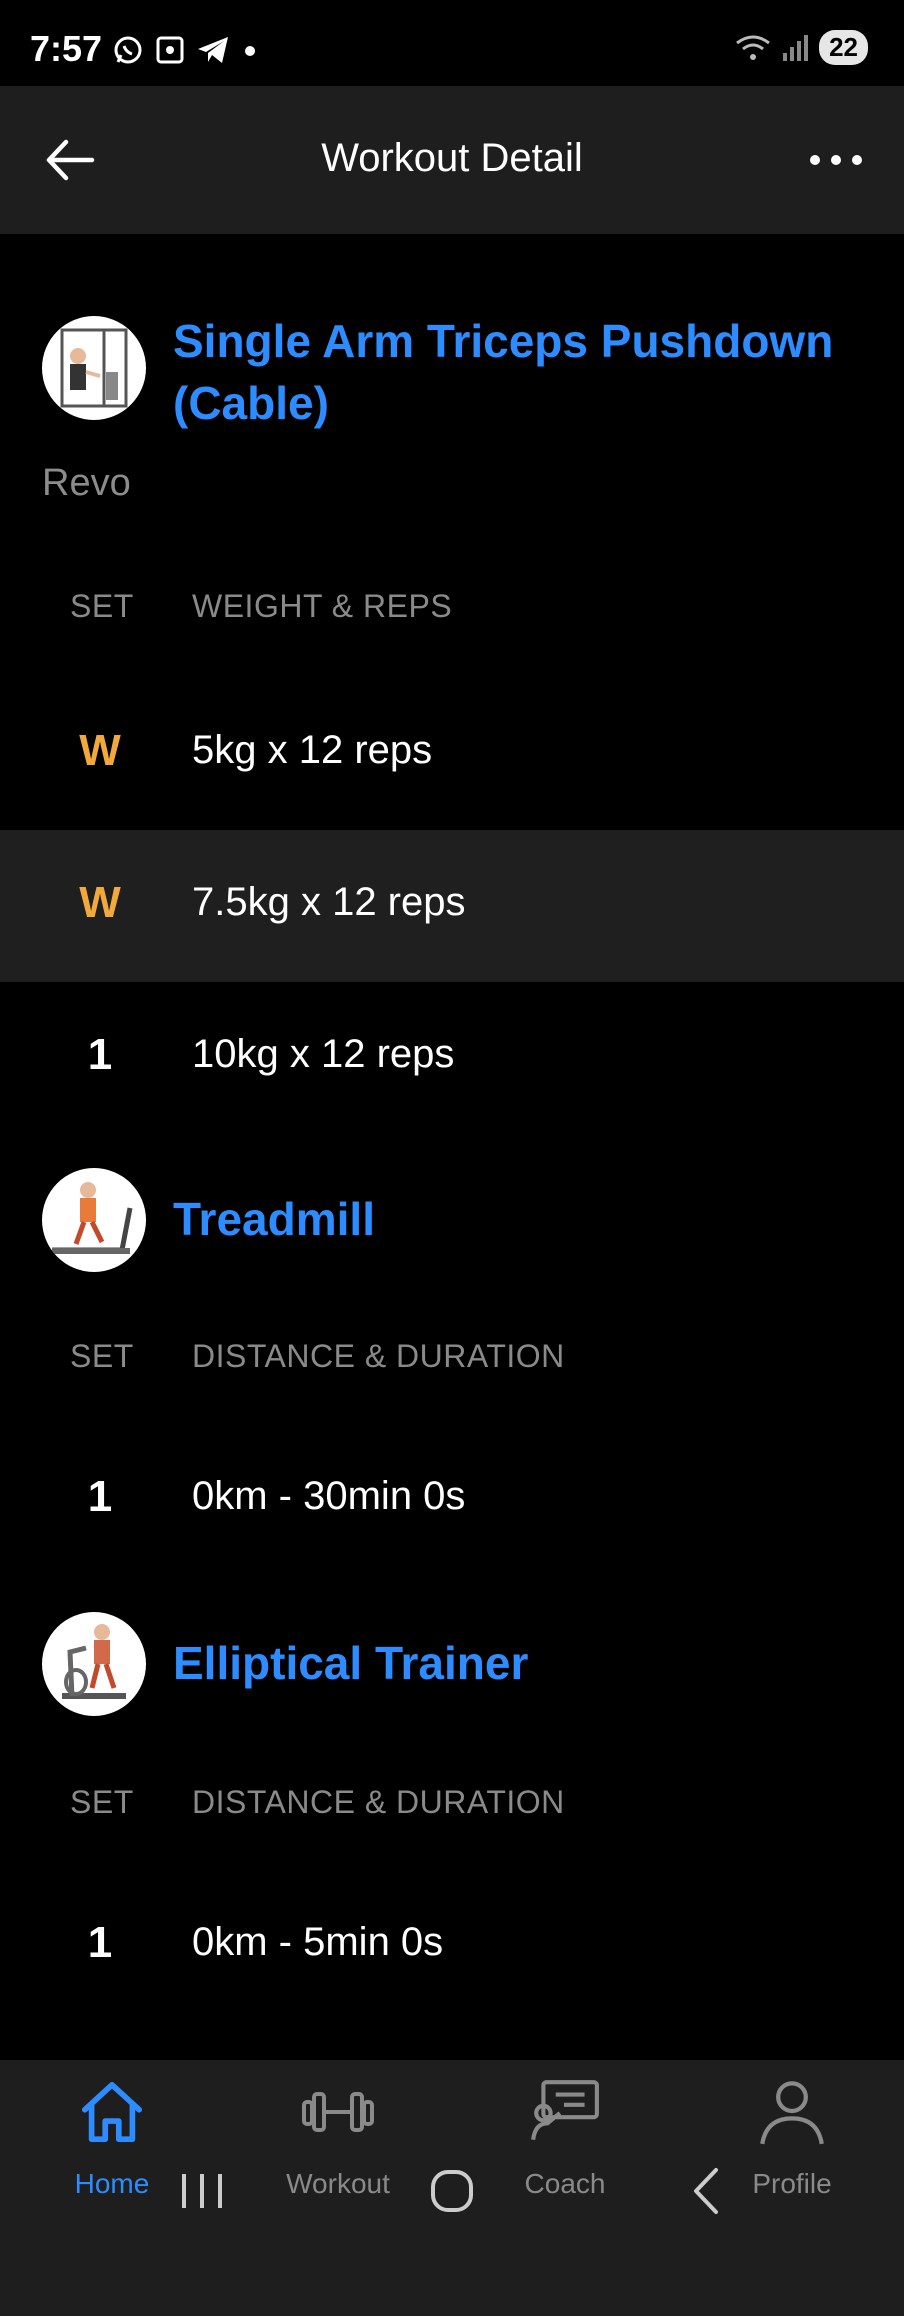 The width and height of the screenshot is (904, 2316). I want to click on set-row: 1 0km - 5min 0s, so click(452, 1946).